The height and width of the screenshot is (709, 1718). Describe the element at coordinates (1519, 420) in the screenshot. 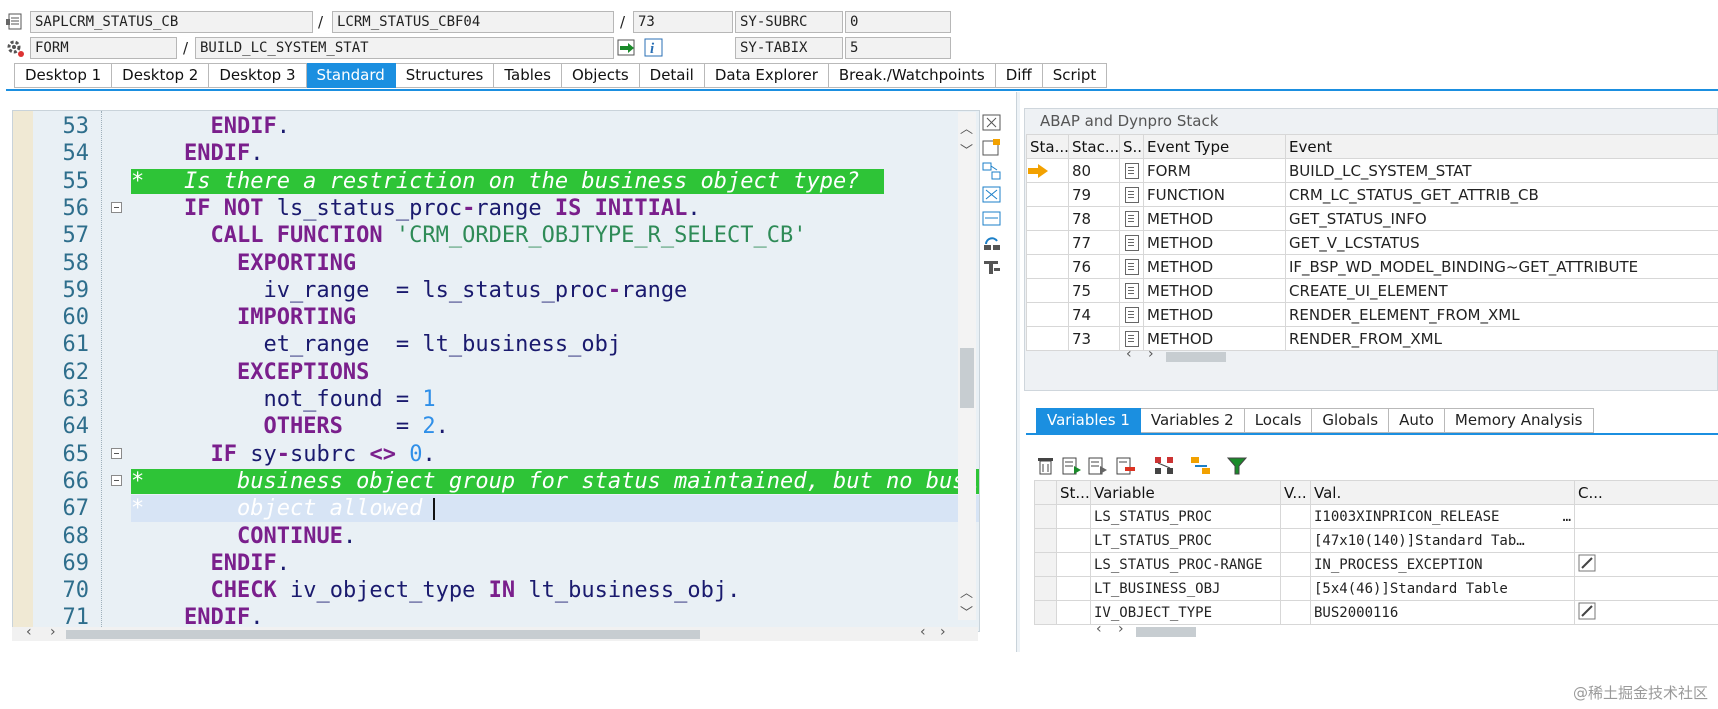

I see `tab-memory-analysis: Memory Analysis` at that location.